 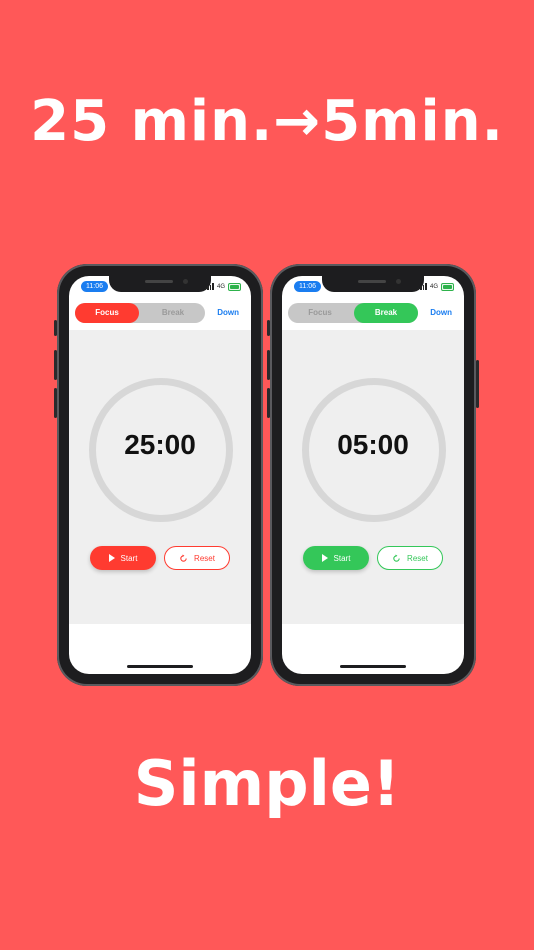 I want to click on timer-panel: 25:00 Start Reset, so click(x=160, y=477).